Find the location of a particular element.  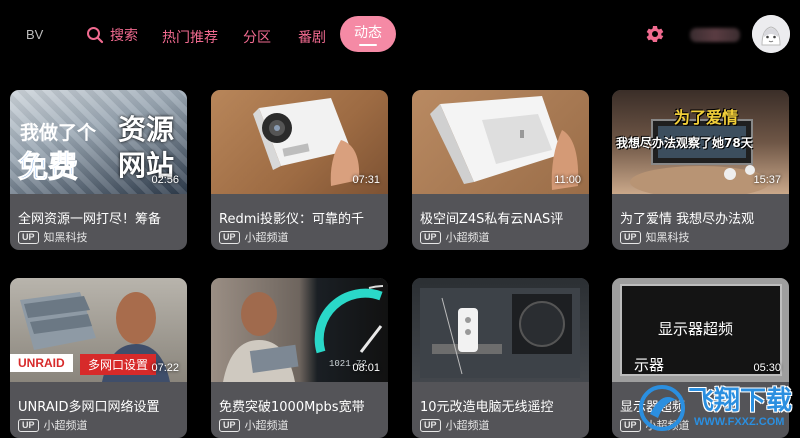

avatar is located at coordinates (771, 34).